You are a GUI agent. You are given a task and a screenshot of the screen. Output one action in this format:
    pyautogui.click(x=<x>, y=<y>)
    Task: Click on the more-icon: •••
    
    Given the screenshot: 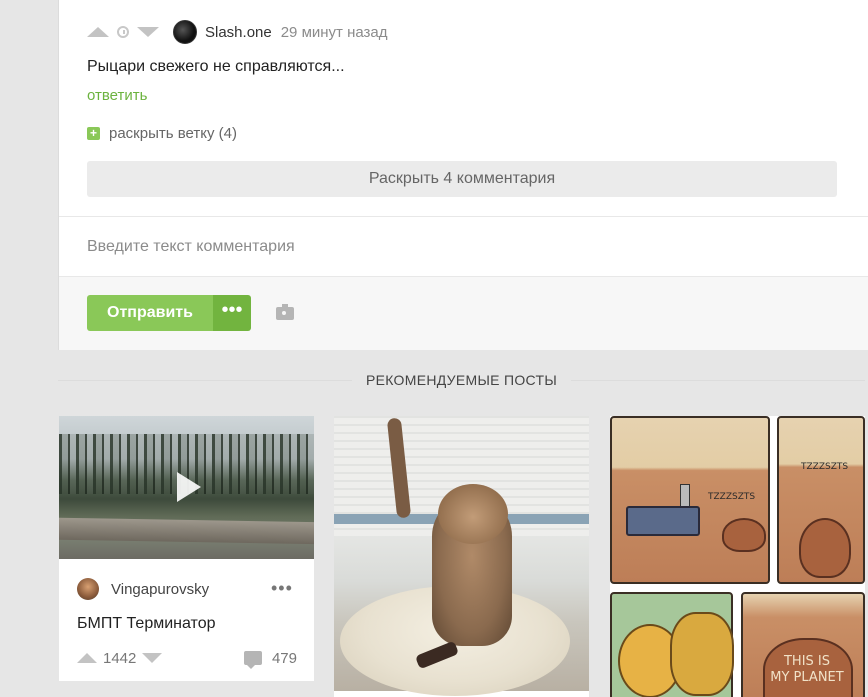 What is the action you would take?
    pyautogui.click(x=282, y=588)
    